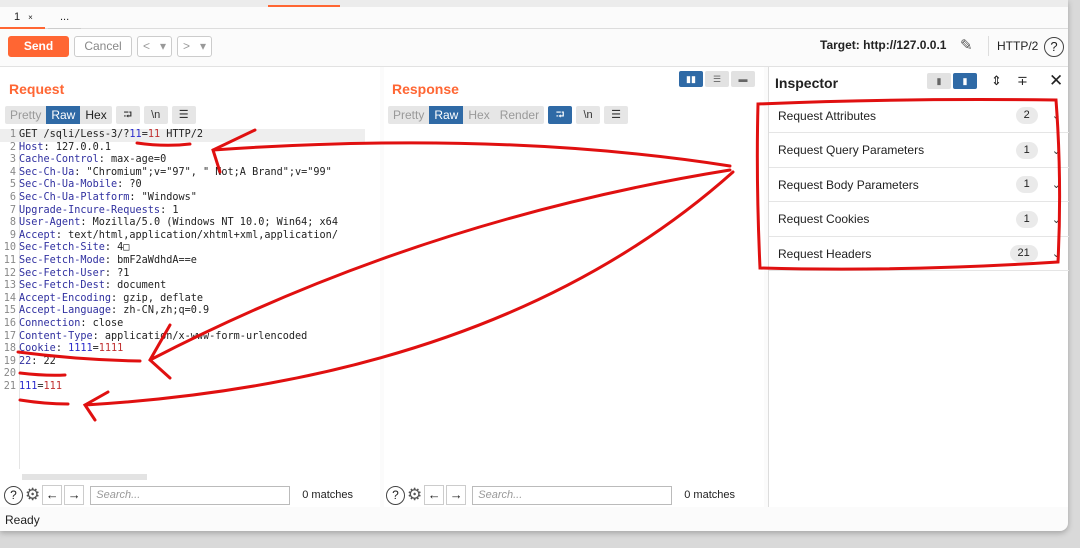 The width and height of the screenshot is (1080, 548). I want to click on code-line: 2 Host: 127.0.0.1, so click(182, 148).